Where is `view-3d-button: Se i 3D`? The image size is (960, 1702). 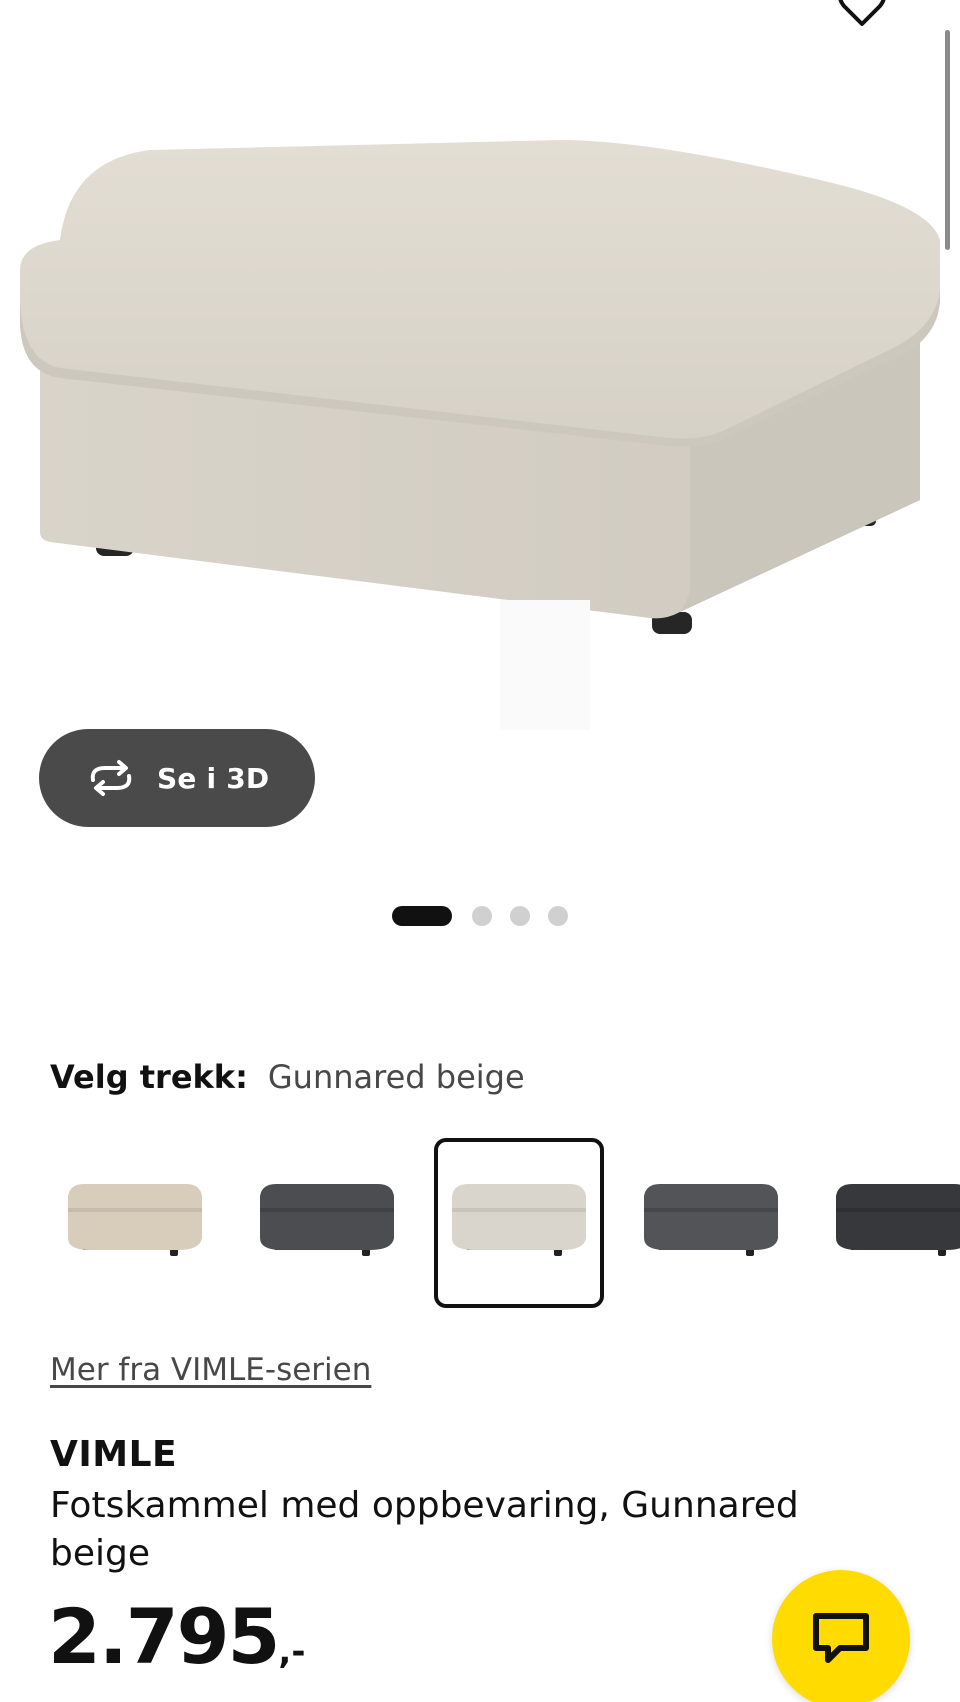 view-3d-button: Se i 3D is located at coordinates (177, 778).